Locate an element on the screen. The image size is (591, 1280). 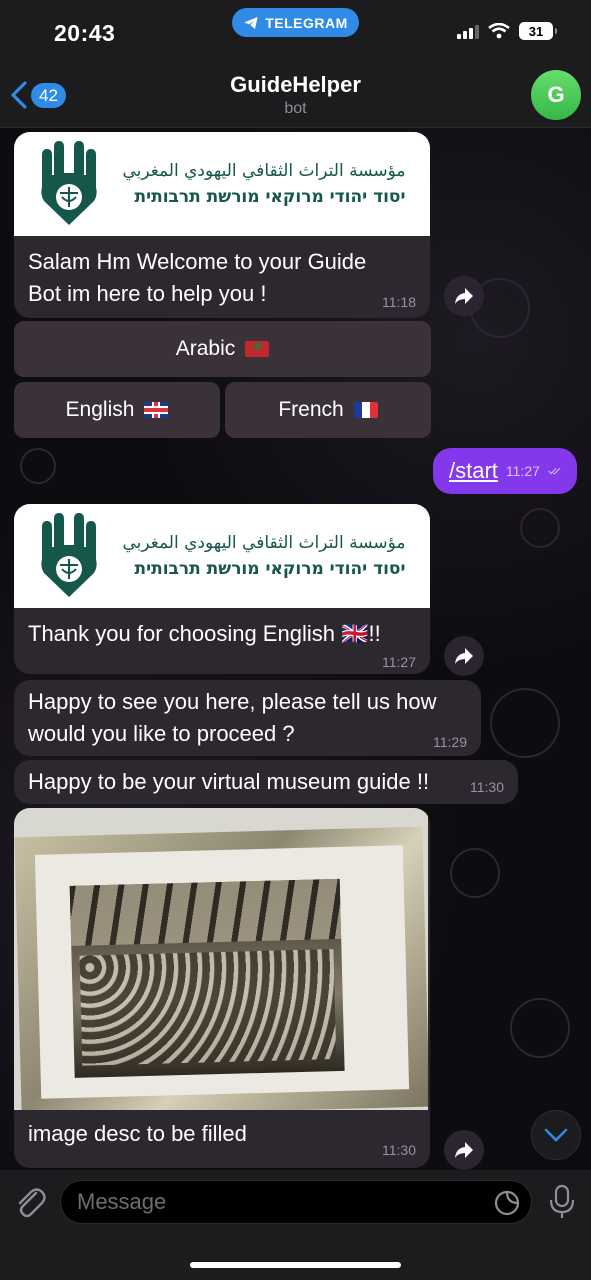
message-time: 11:29 is located at coordinates (450, 742).